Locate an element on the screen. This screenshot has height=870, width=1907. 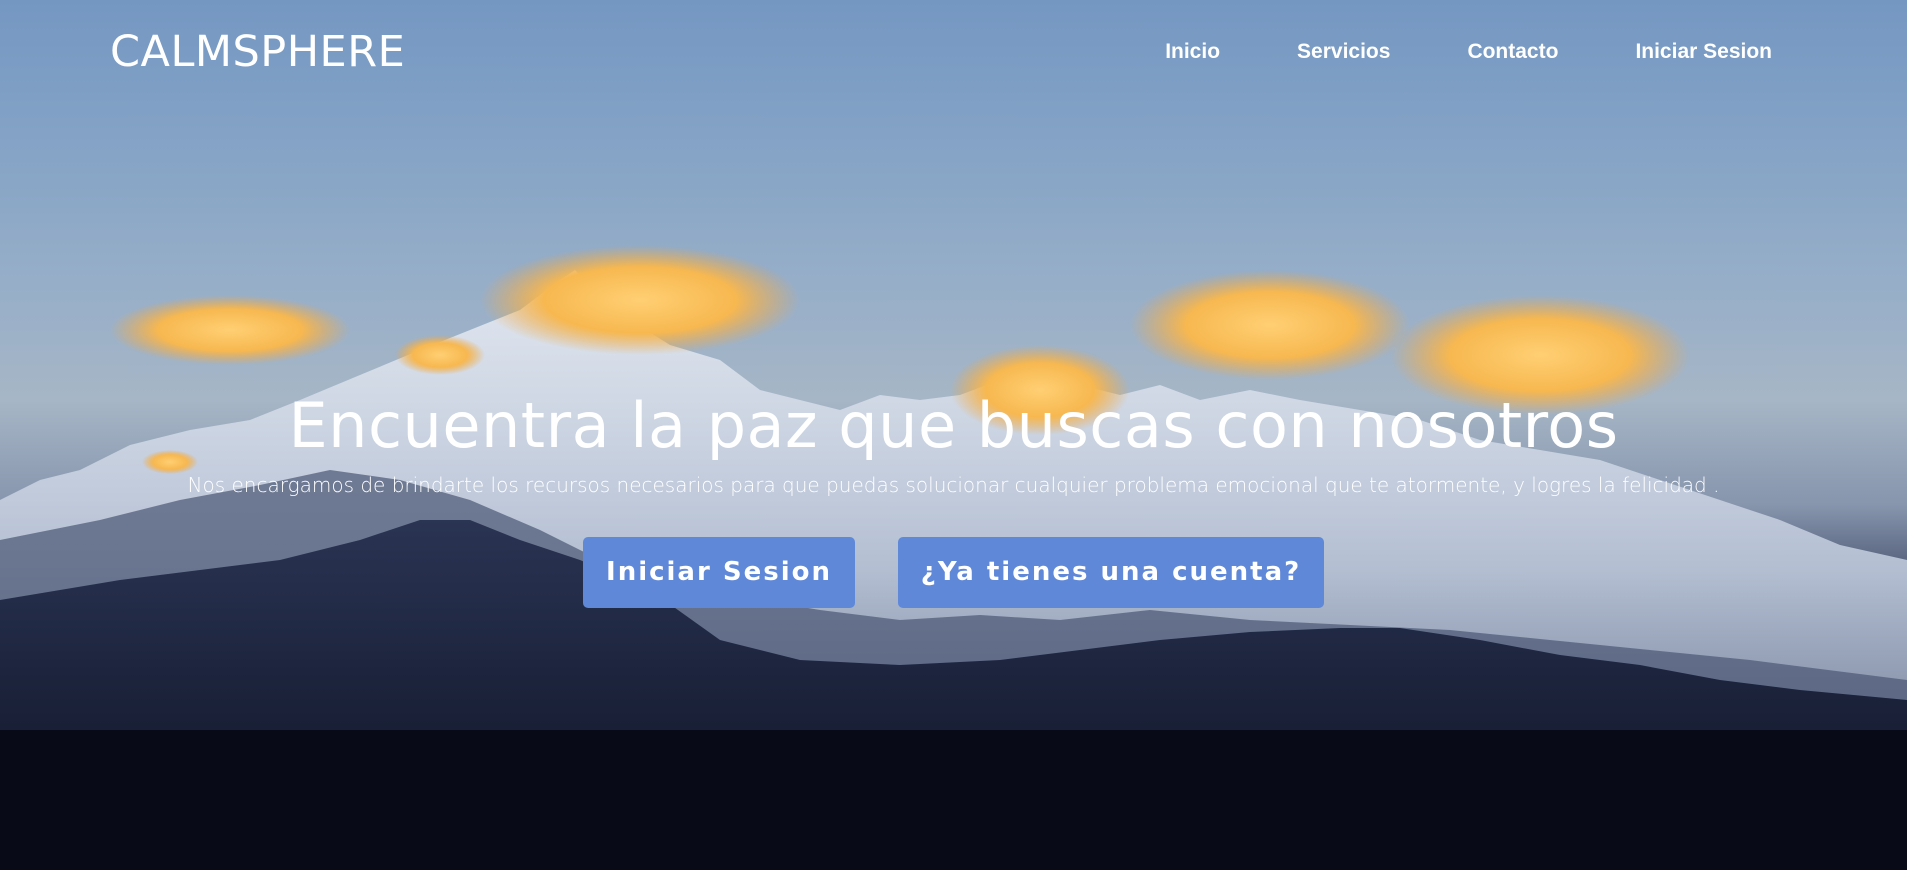
brand-logo: CALMSPHERE is located at coordinates (257, 52).